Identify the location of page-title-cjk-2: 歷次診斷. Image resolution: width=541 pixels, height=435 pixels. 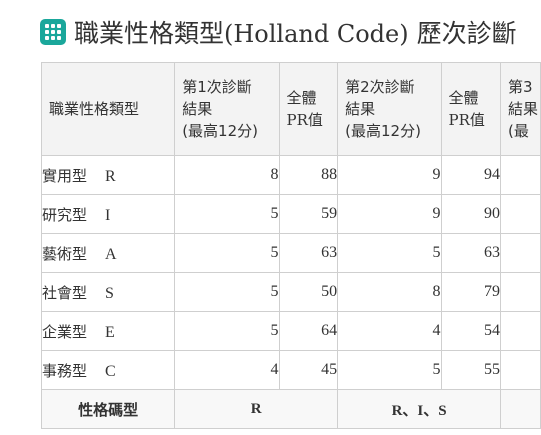
(466, 33).